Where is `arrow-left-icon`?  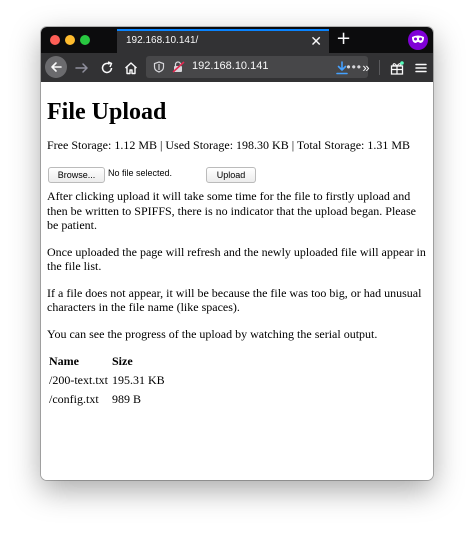
arrow-left-icon is located at coordinates (56, 67).